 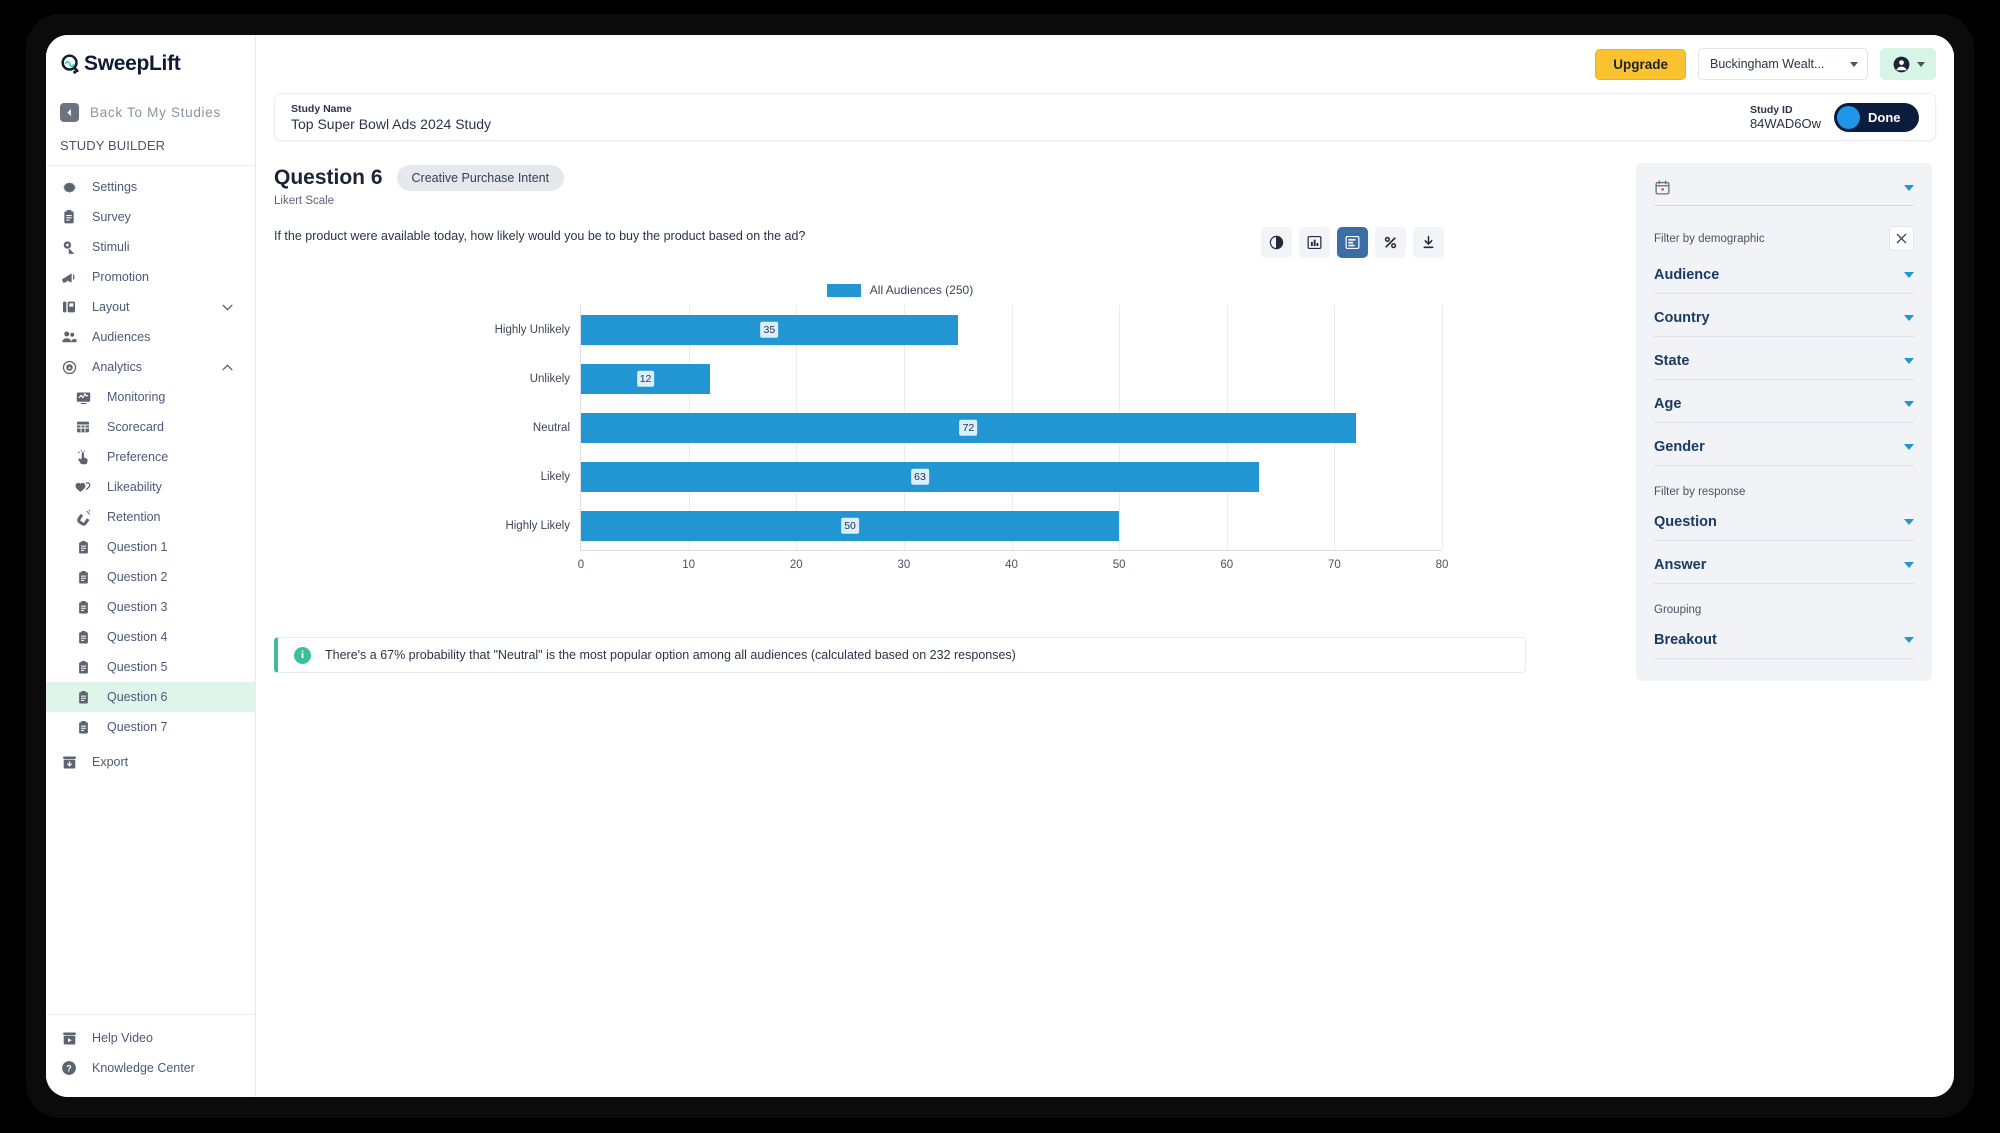 What do you see at coordinates (150, 697) in the screenshot?
I see `sidebar-item-question-6: Question 6` at bounding box center [150, 697].